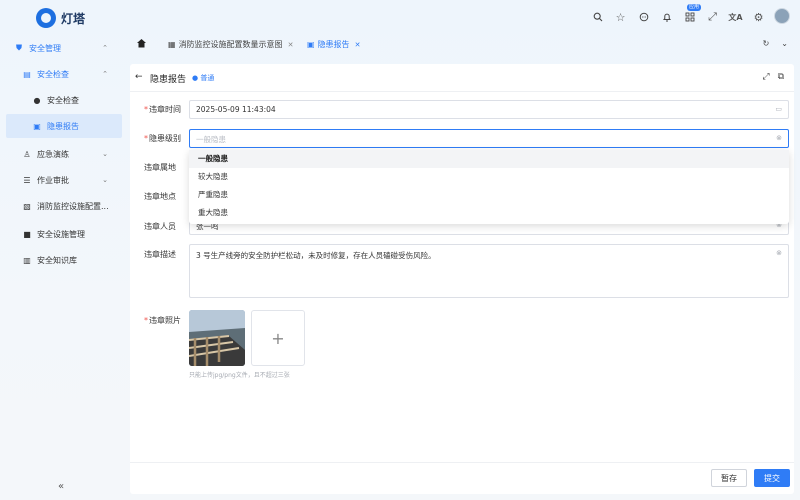 The width and height of the screenshot is (800, 500). I want to click on sidebar-item-safety-management: ⛊ 安全管理 ⌃, so click(61, 48).